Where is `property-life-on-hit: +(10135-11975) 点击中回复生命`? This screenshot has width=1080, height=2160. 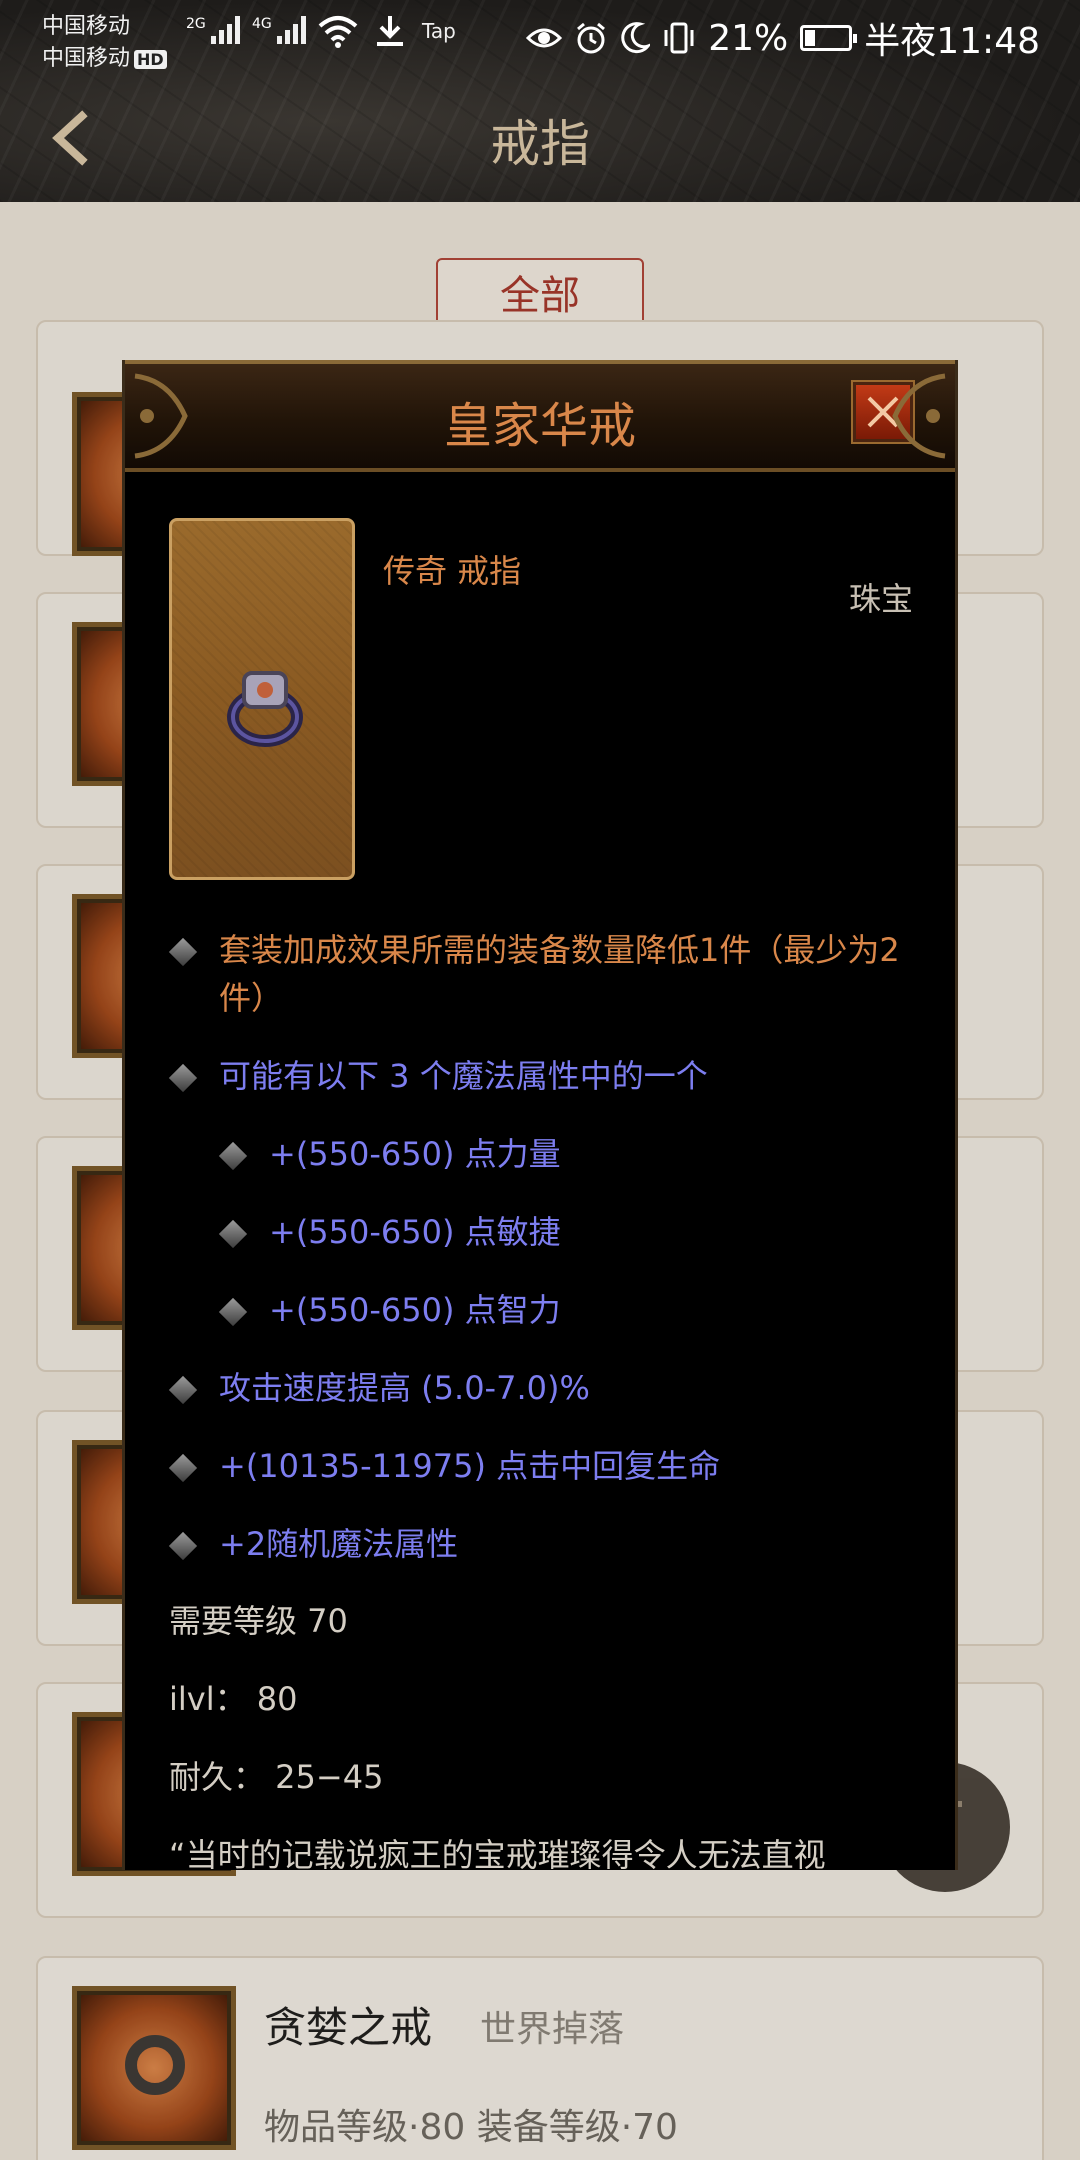 property-life-on-hit: +(10135-11975) 点击中回复生命 is located at coordinates (548, 1466).